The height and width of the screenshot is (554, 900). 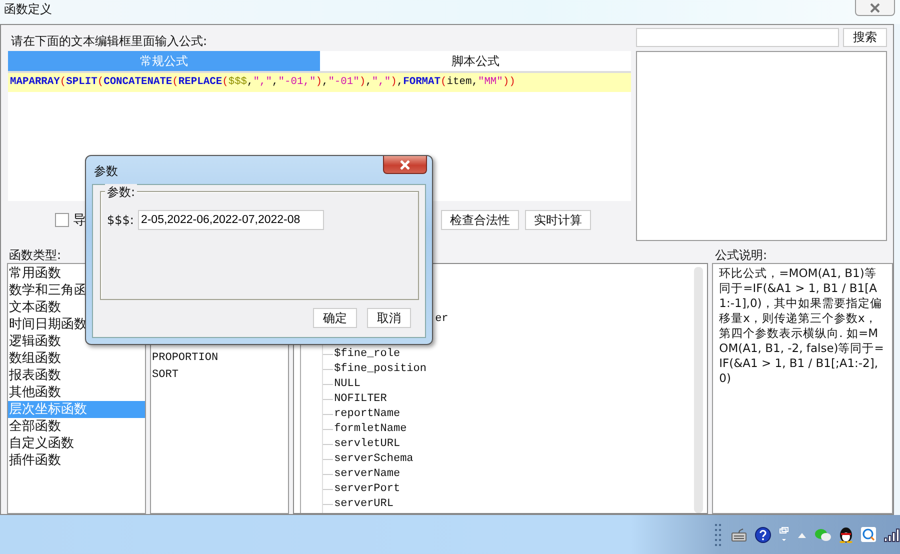 What do you see at coordinates (739, 535) in the screenshot?
I see `keyboard-icon` at bounding box center [739, 535].